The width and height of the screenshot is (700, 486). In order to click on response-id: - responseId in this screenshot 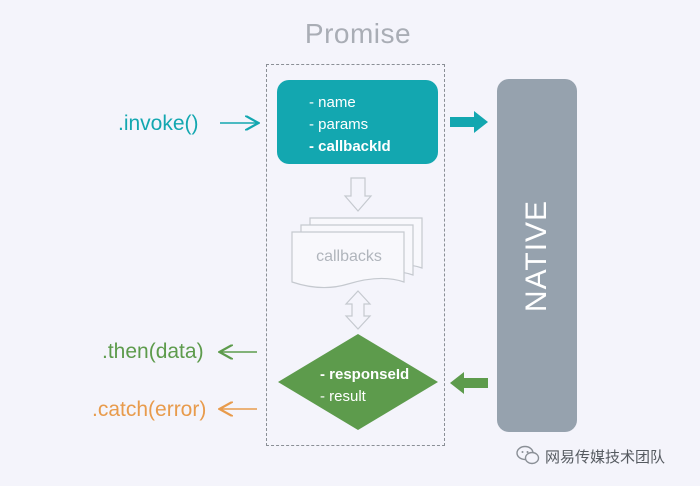, I will do `click(365, 374)`.